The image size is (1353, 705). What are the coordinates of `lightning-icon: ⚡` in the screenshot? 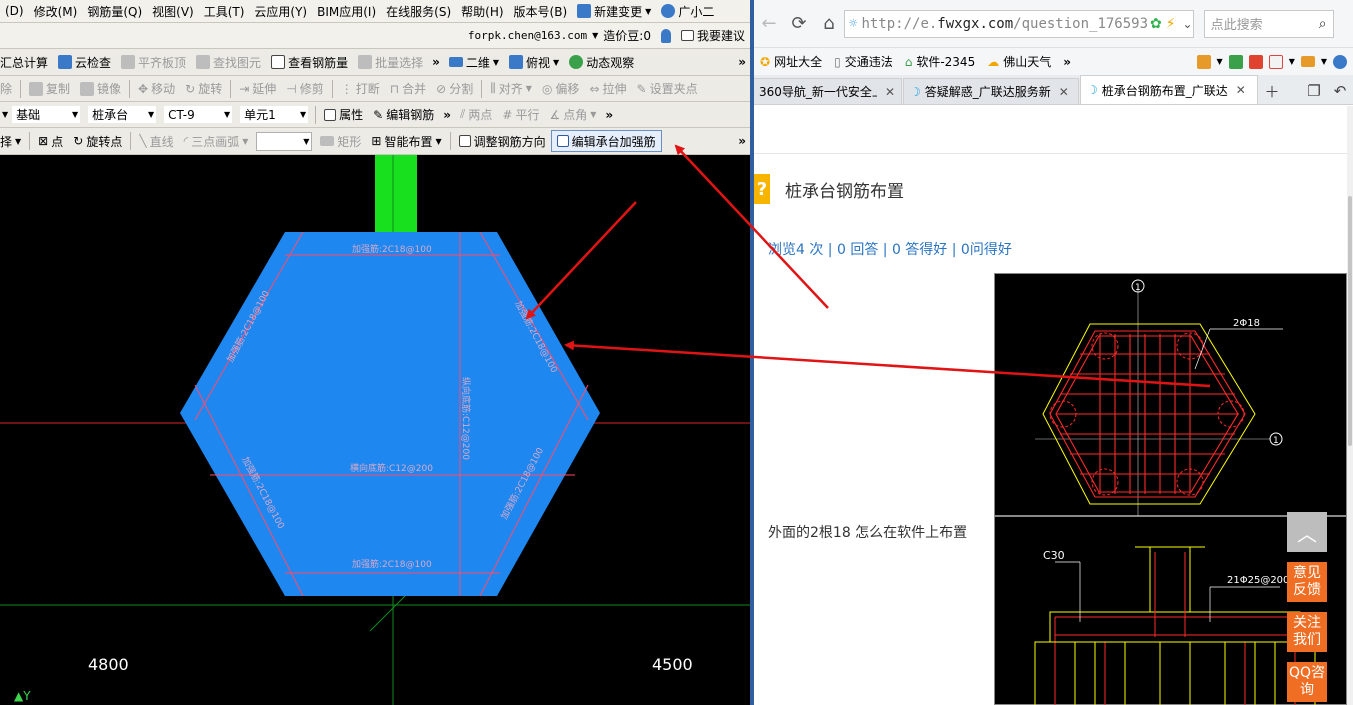 It's located at (1170, 23).